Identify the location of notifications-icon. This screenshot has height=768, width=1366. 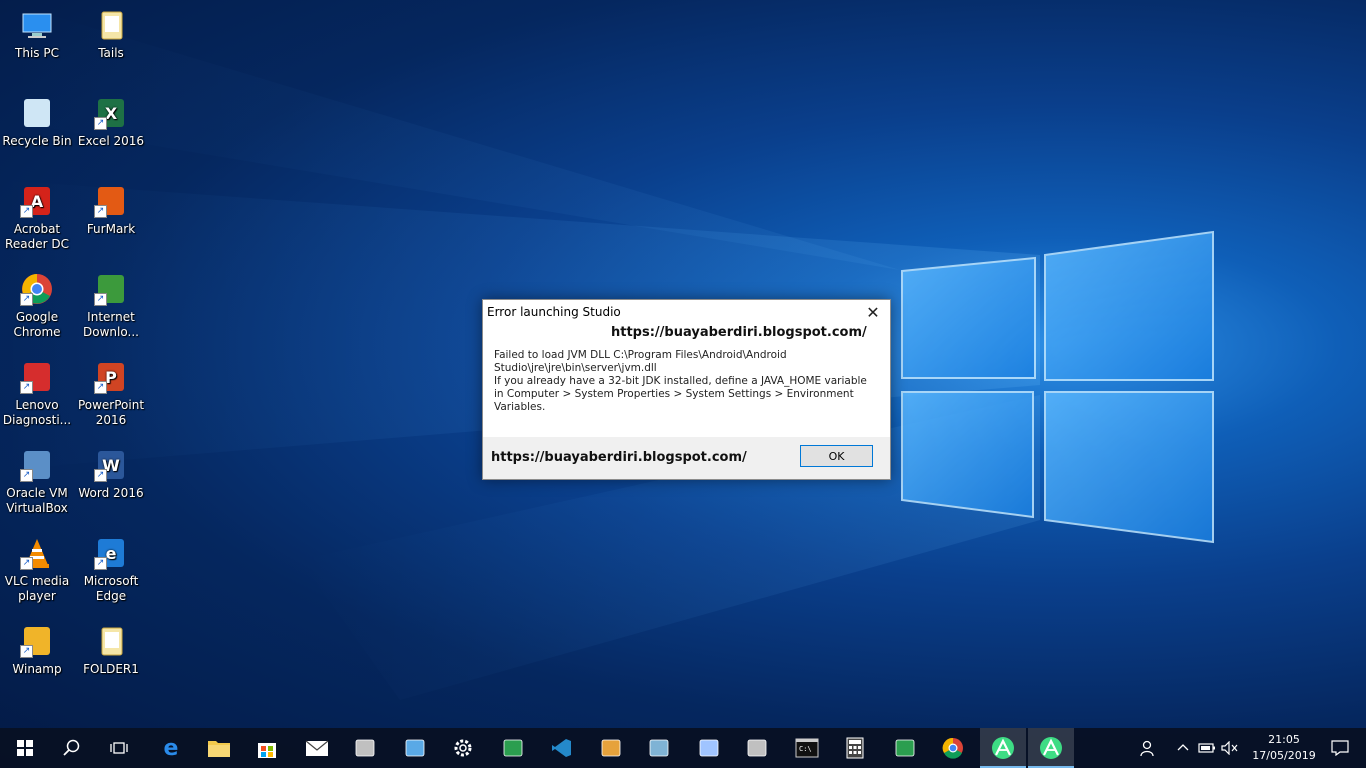
(1340, 748).